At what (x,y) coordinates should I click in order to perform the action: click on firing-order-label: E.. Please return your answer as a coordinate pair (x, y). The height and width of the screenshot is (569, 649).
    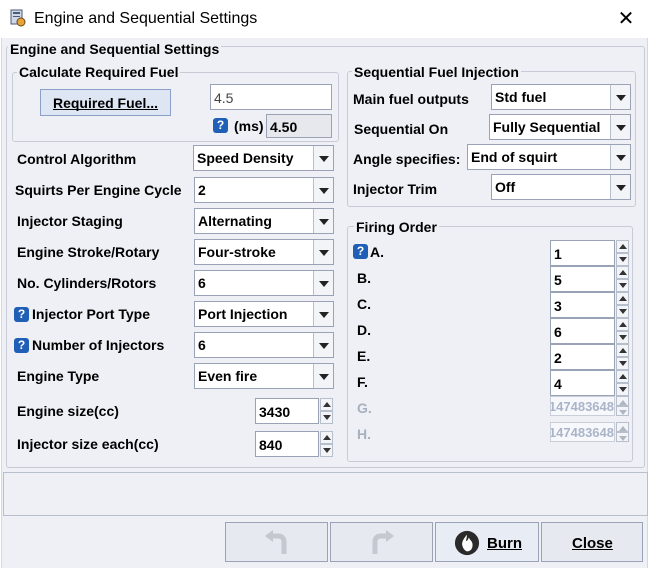
    Looking at the image, I should click on (364, 356).